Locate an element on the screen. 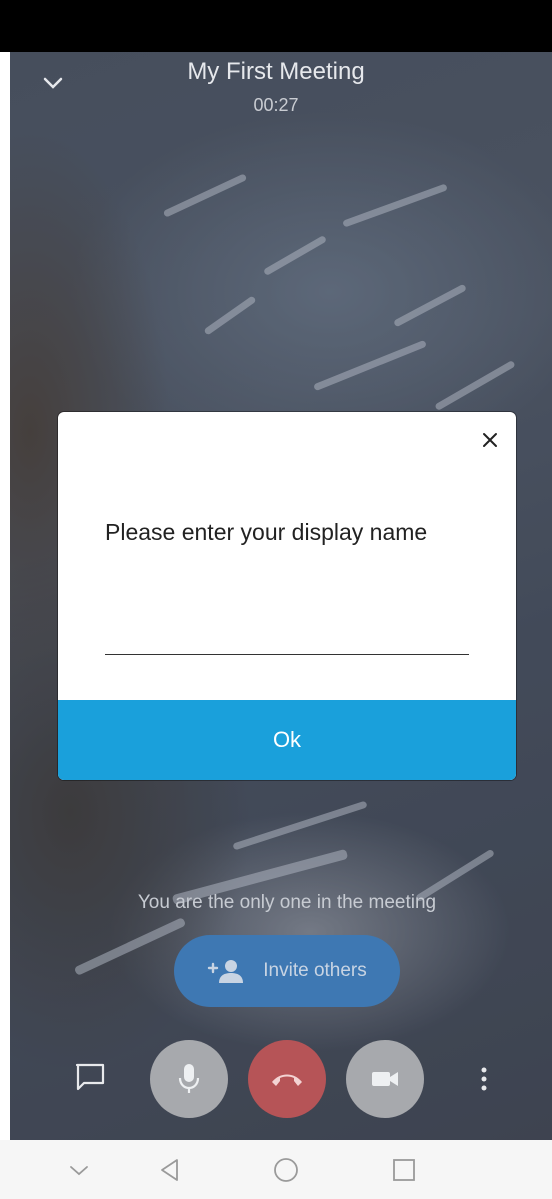 The image size is (552, 1199). more-vertical-icon is located at coordinates (484, 1079).